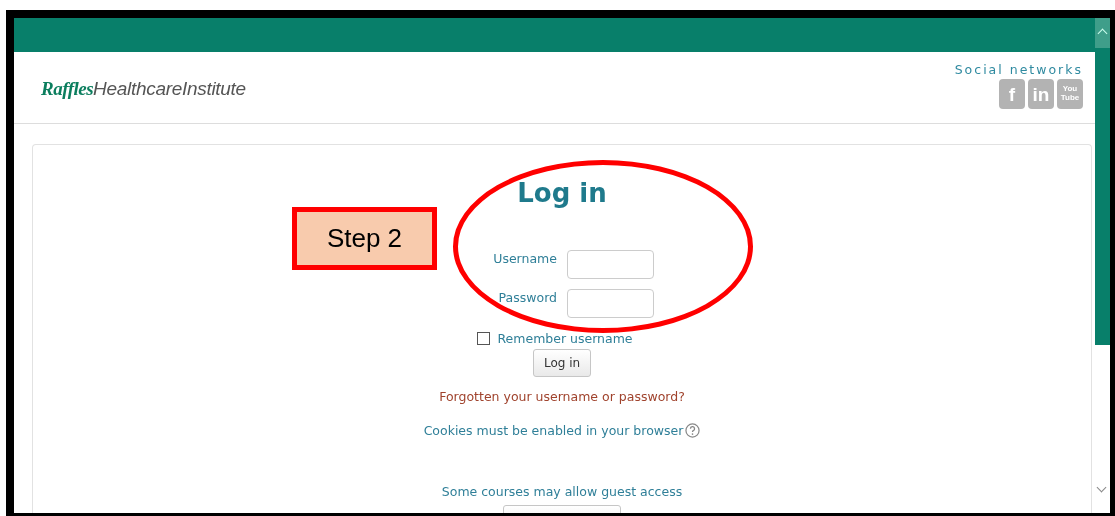  What do you see at coordinates (1012, 94) in the screenshot?
I see `social-icon: f` at bounding box center [1012, 94].